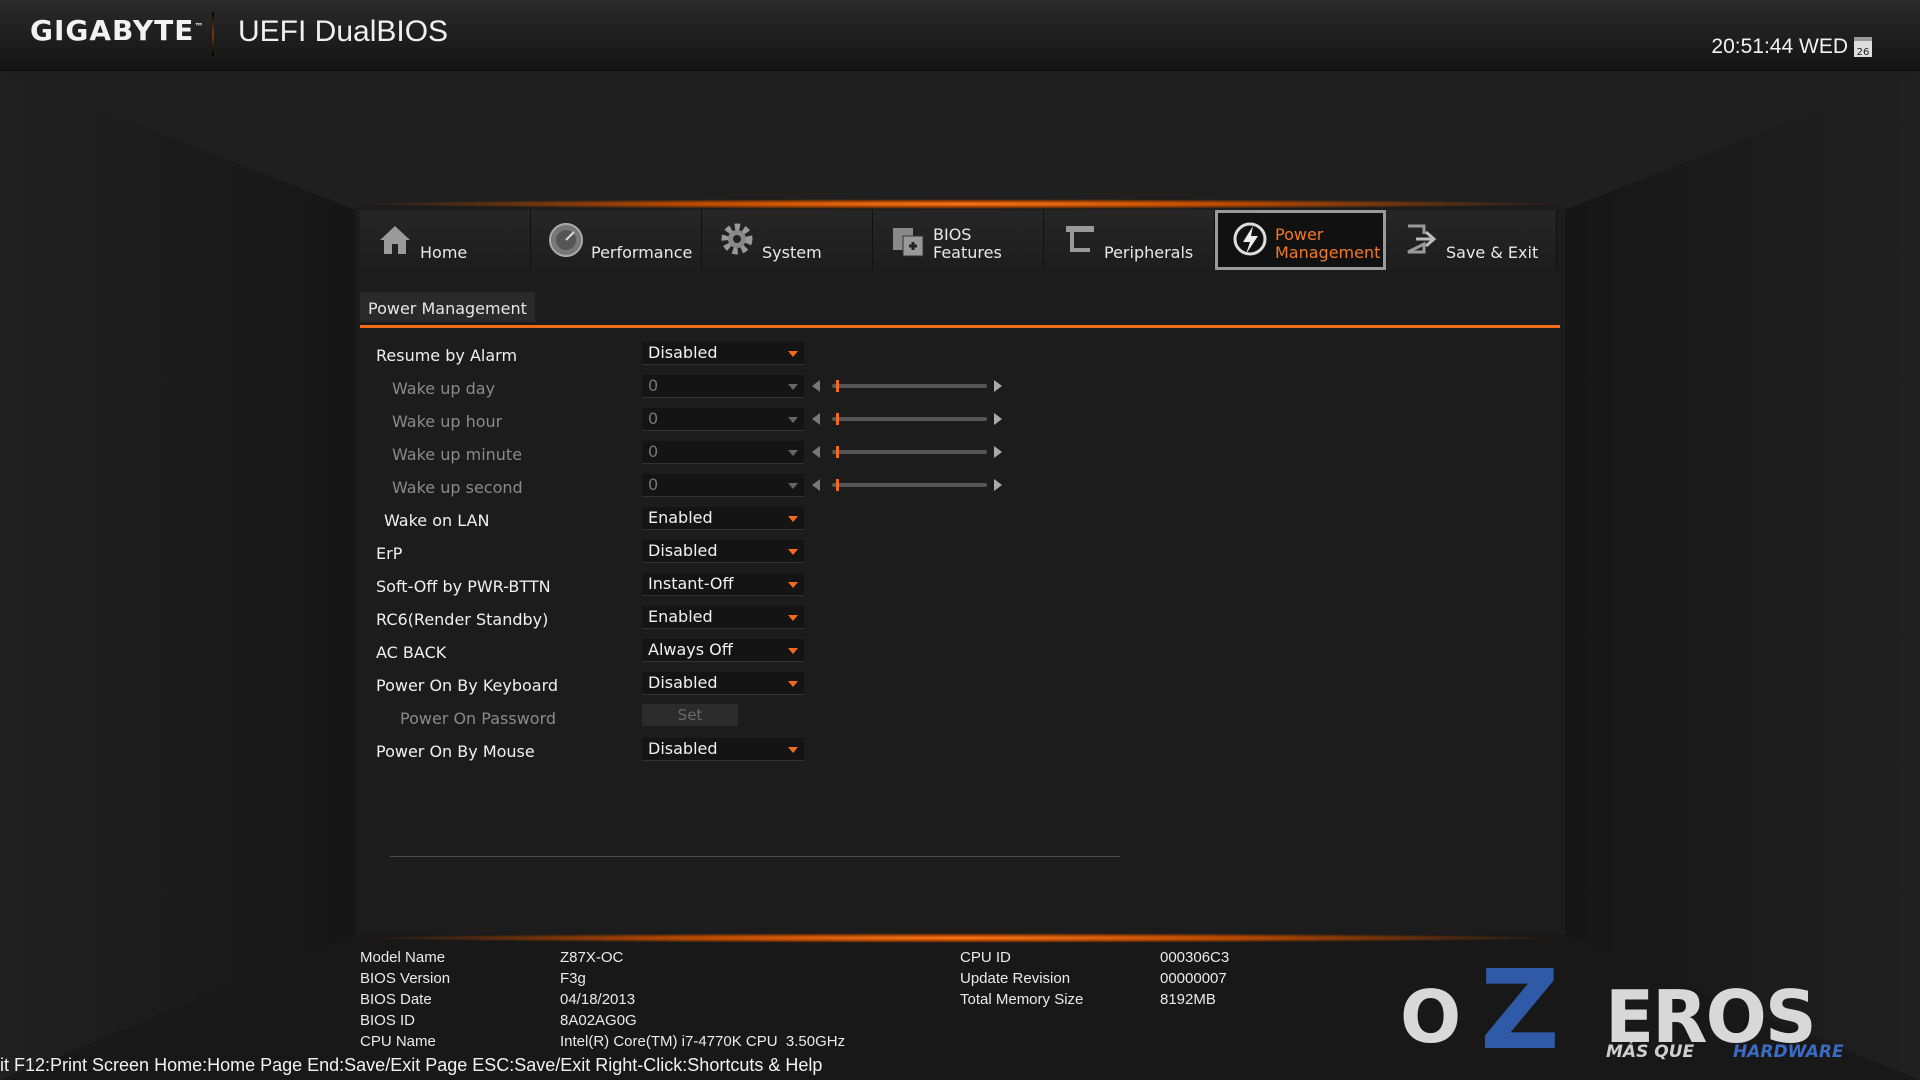 The width and height of the screenshot is (1920, 1080). Describe the element at coordinates (1779, 46) in the screenshot. I see `clock: 20:51:44 WED` at that location.